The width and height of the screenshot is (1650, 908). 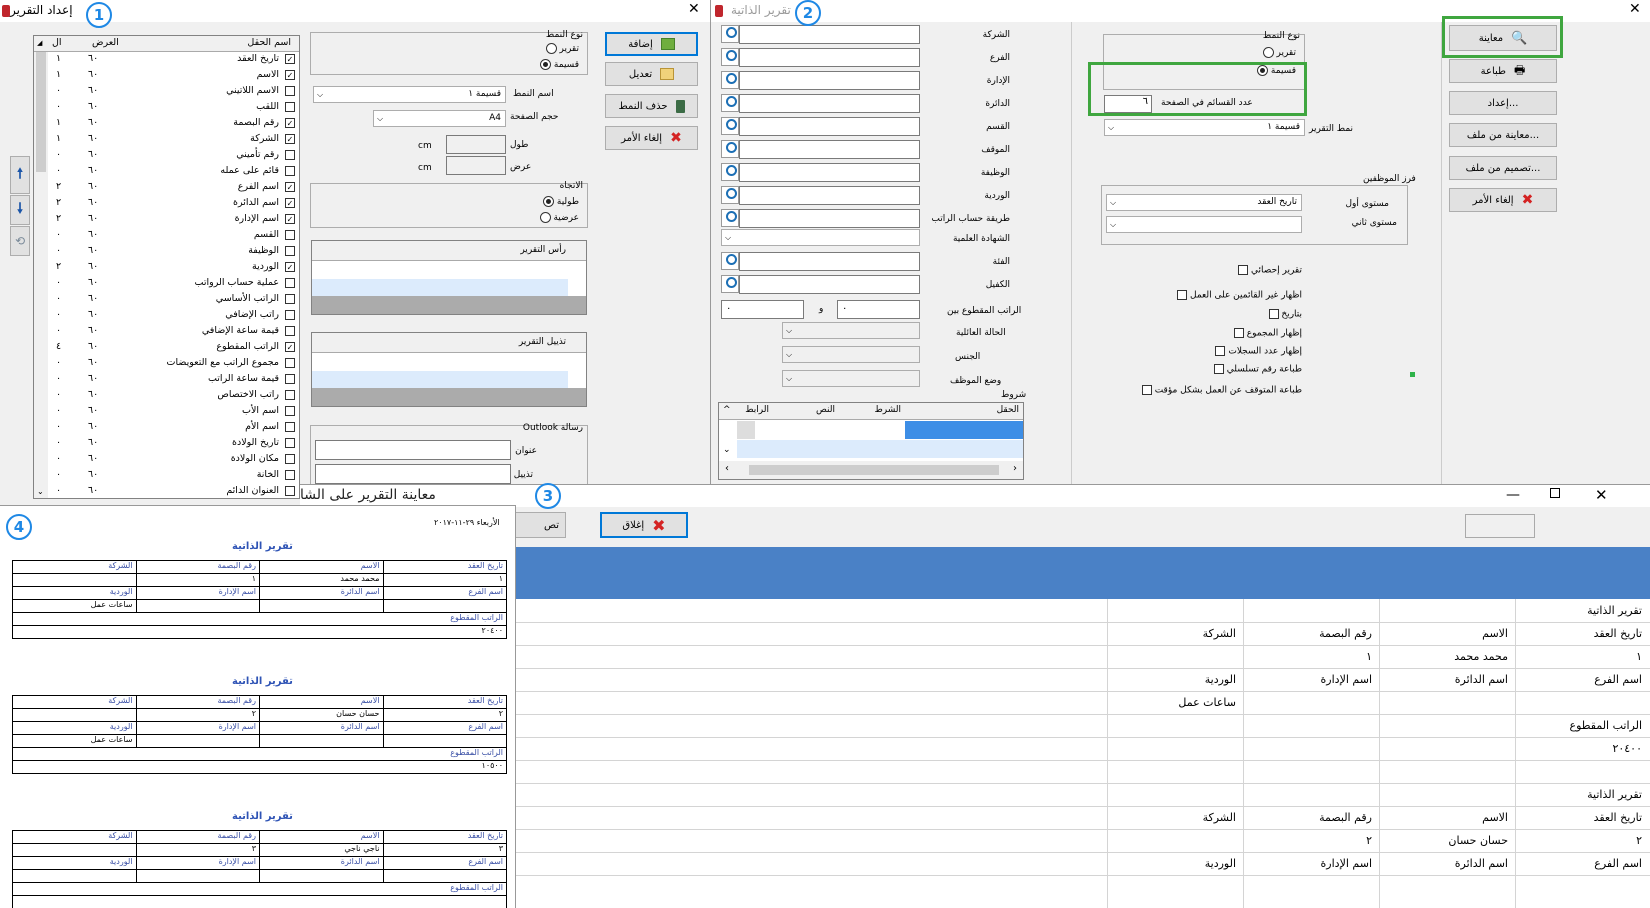 I want to click on col-width: العرض, so click(x=105, y=42).